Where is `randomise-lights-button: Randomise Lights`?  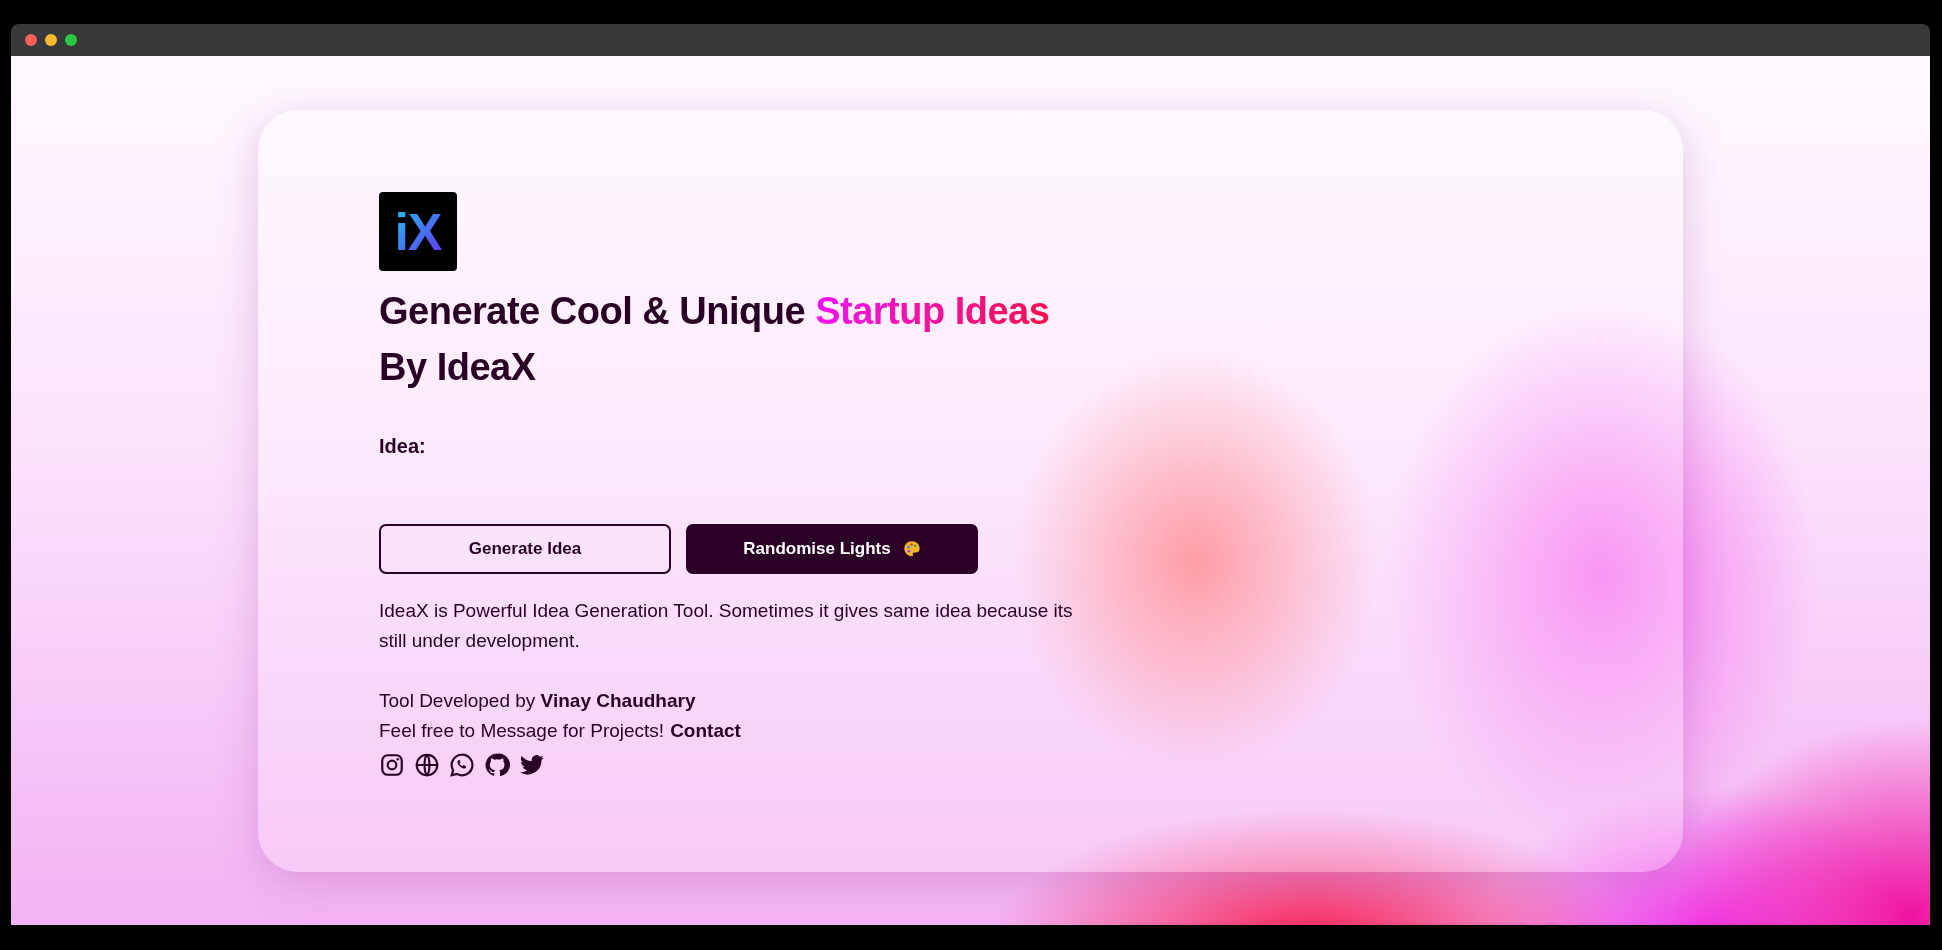
randomise-lights-button: Randomise Lights is located at coordinates (832, 549).